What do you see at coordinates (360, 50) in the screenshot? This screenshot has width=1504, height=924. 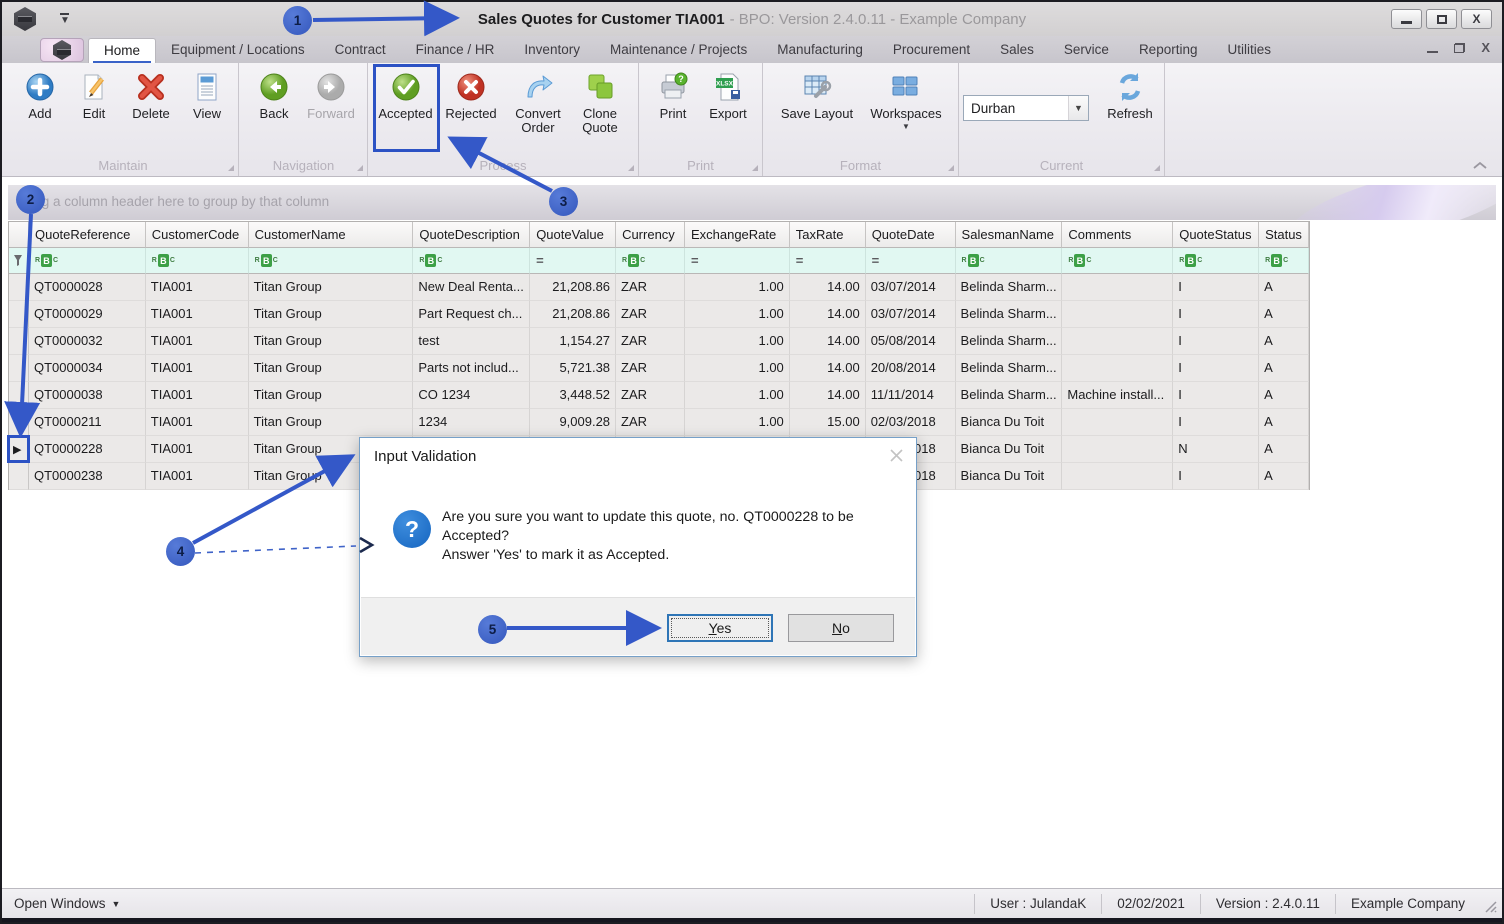 I see `tab-contract: Contract` at bounding box center [360, 50].